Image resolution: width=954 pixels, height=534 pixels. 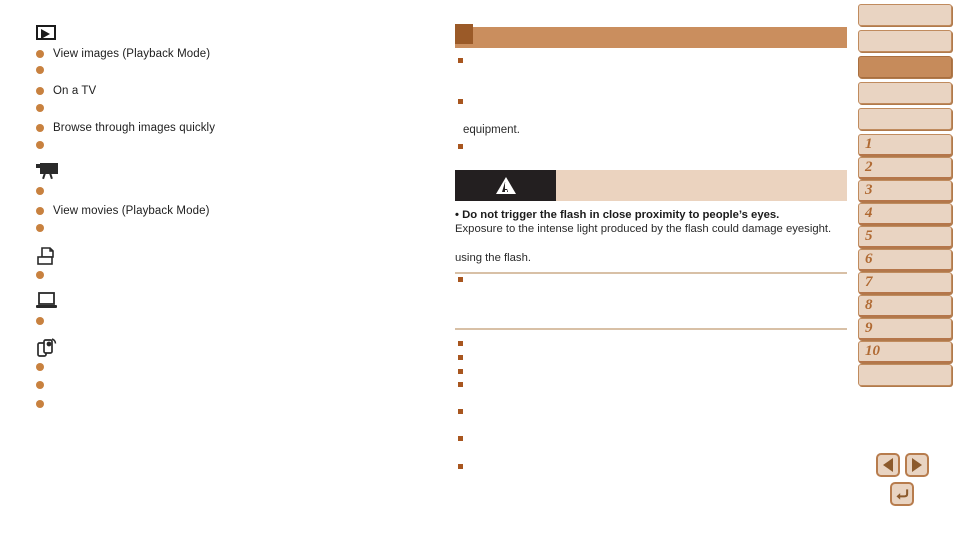 What do you see at coordinates (869, 190) in the screenshot?
I see `chapter-tab-label: 3` at bounding box center [869, 190].